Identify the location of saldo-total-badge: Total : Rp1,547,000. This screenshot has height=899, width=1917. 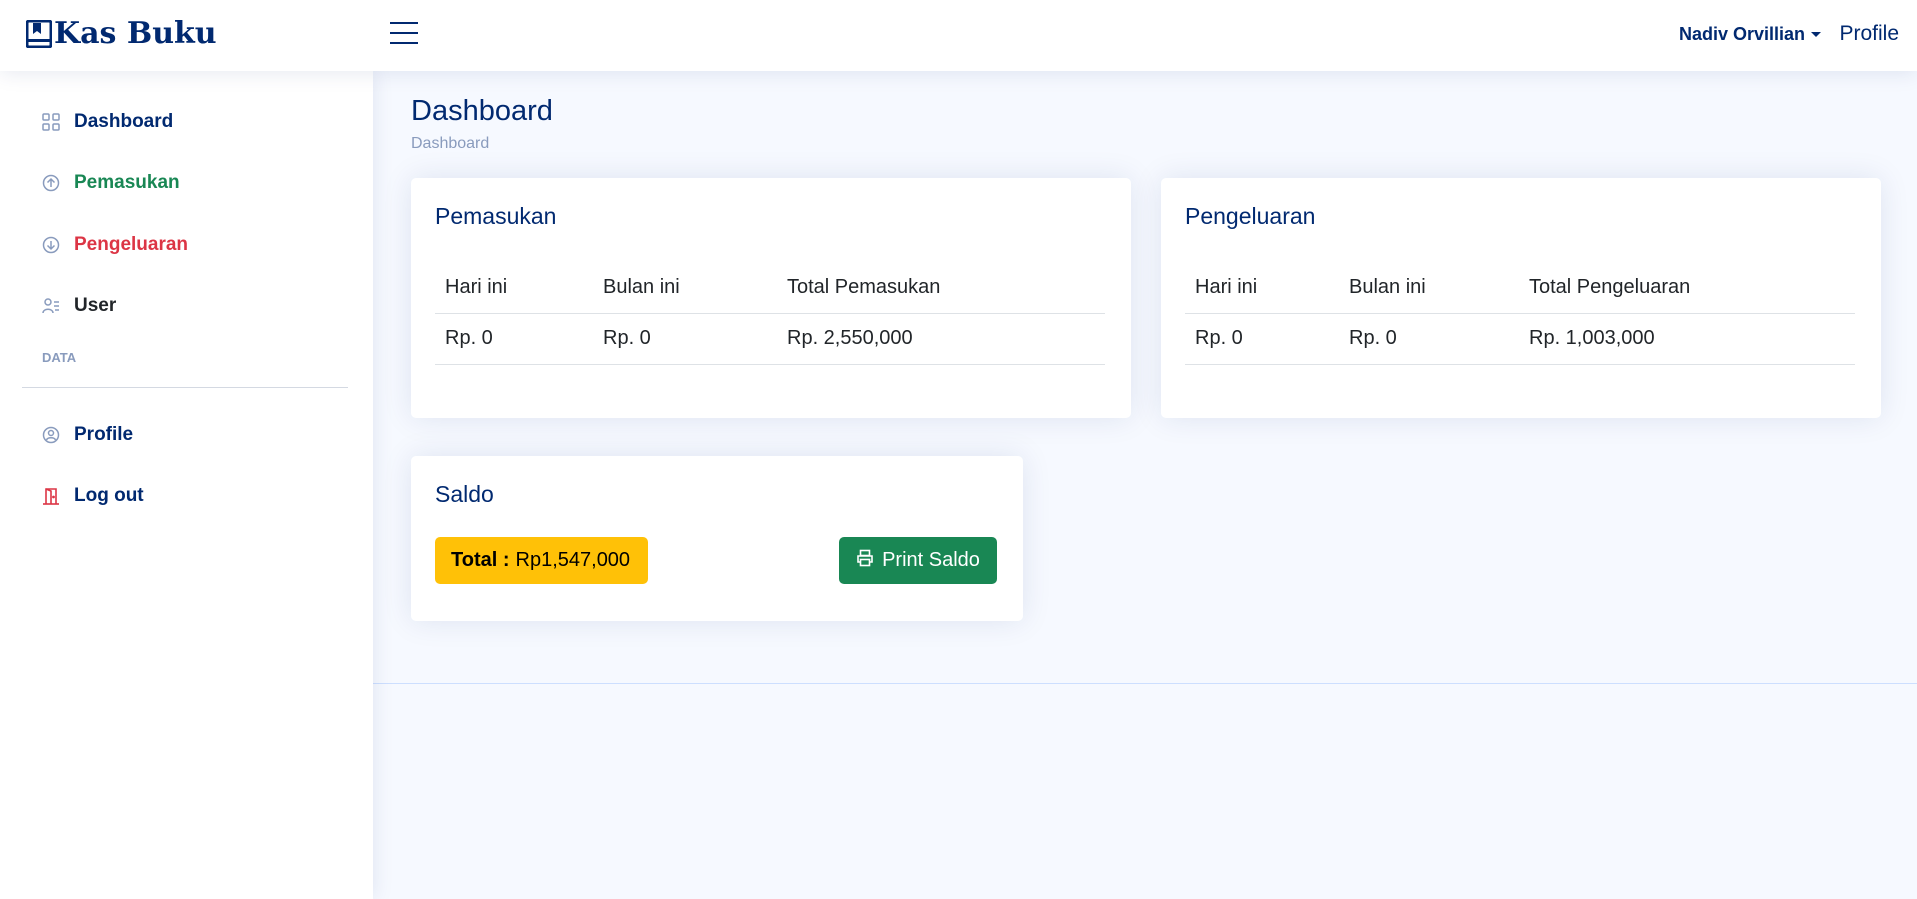
(541, 560).